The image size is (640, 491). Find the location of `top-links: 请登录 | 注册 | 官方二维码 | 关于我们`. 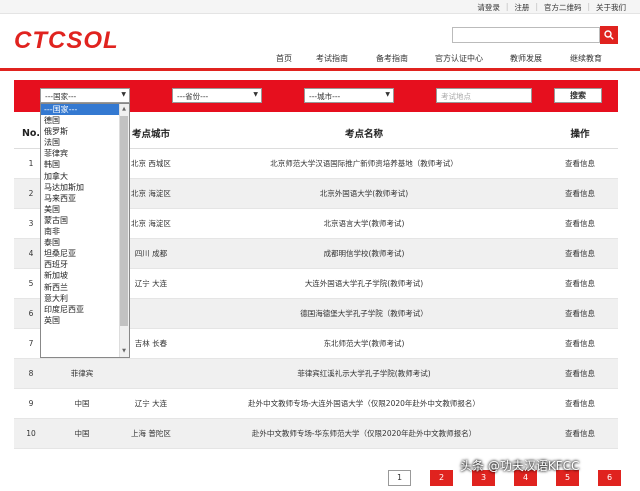

top-links: 请登录 | 注册 | 官方二维码 | 关于我们 is located at coordinates (551, 7).